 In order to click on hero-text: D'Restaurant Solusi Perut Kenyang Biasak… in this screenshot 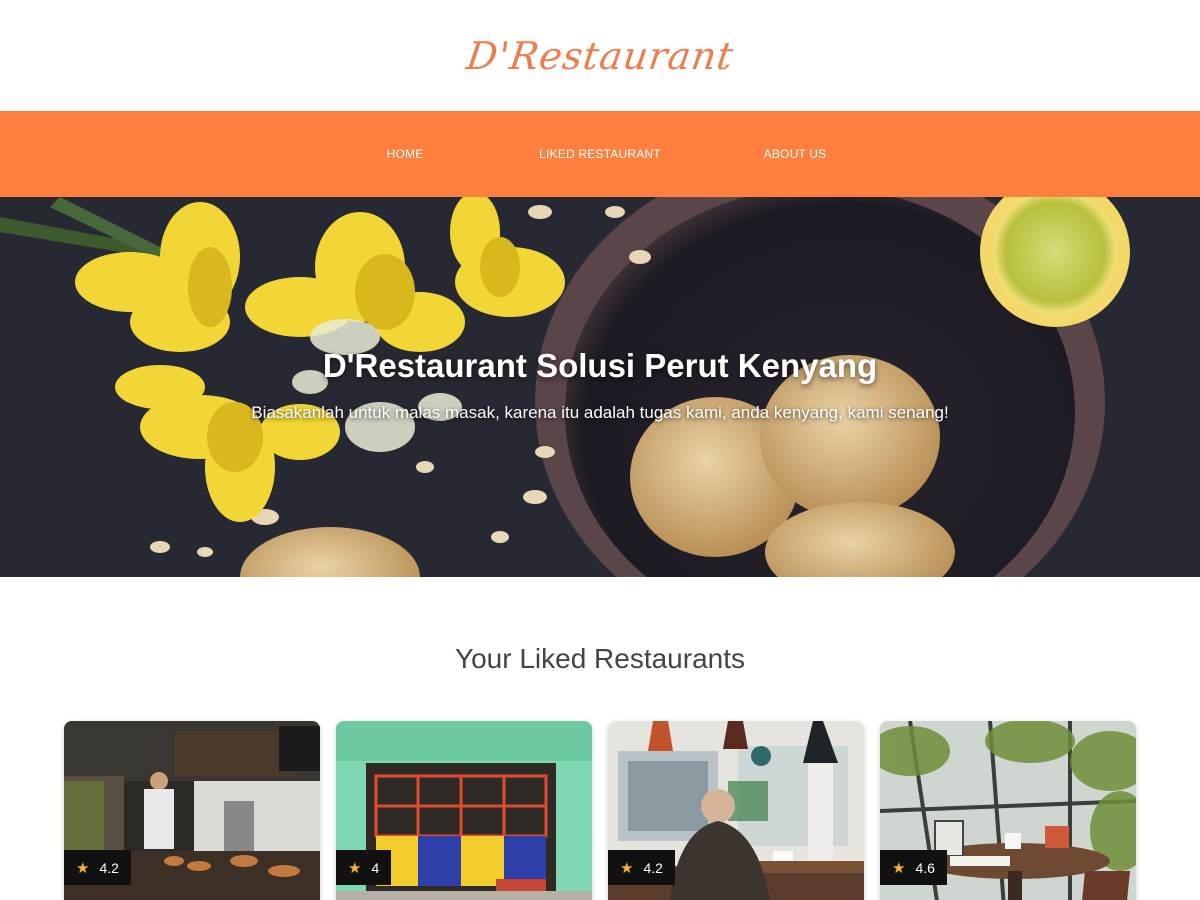, I will do `click(600, 385)`.